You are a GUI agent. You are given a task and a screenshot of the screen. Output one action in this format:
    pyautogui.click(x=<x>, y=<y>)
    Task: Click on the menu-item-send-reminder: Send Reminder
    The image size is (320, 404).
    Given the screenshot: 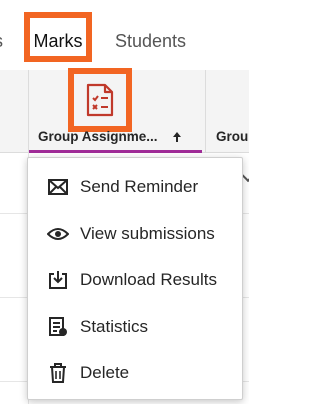 What is the action you would take?
    pyautogui.click(x=135, y=187)
    